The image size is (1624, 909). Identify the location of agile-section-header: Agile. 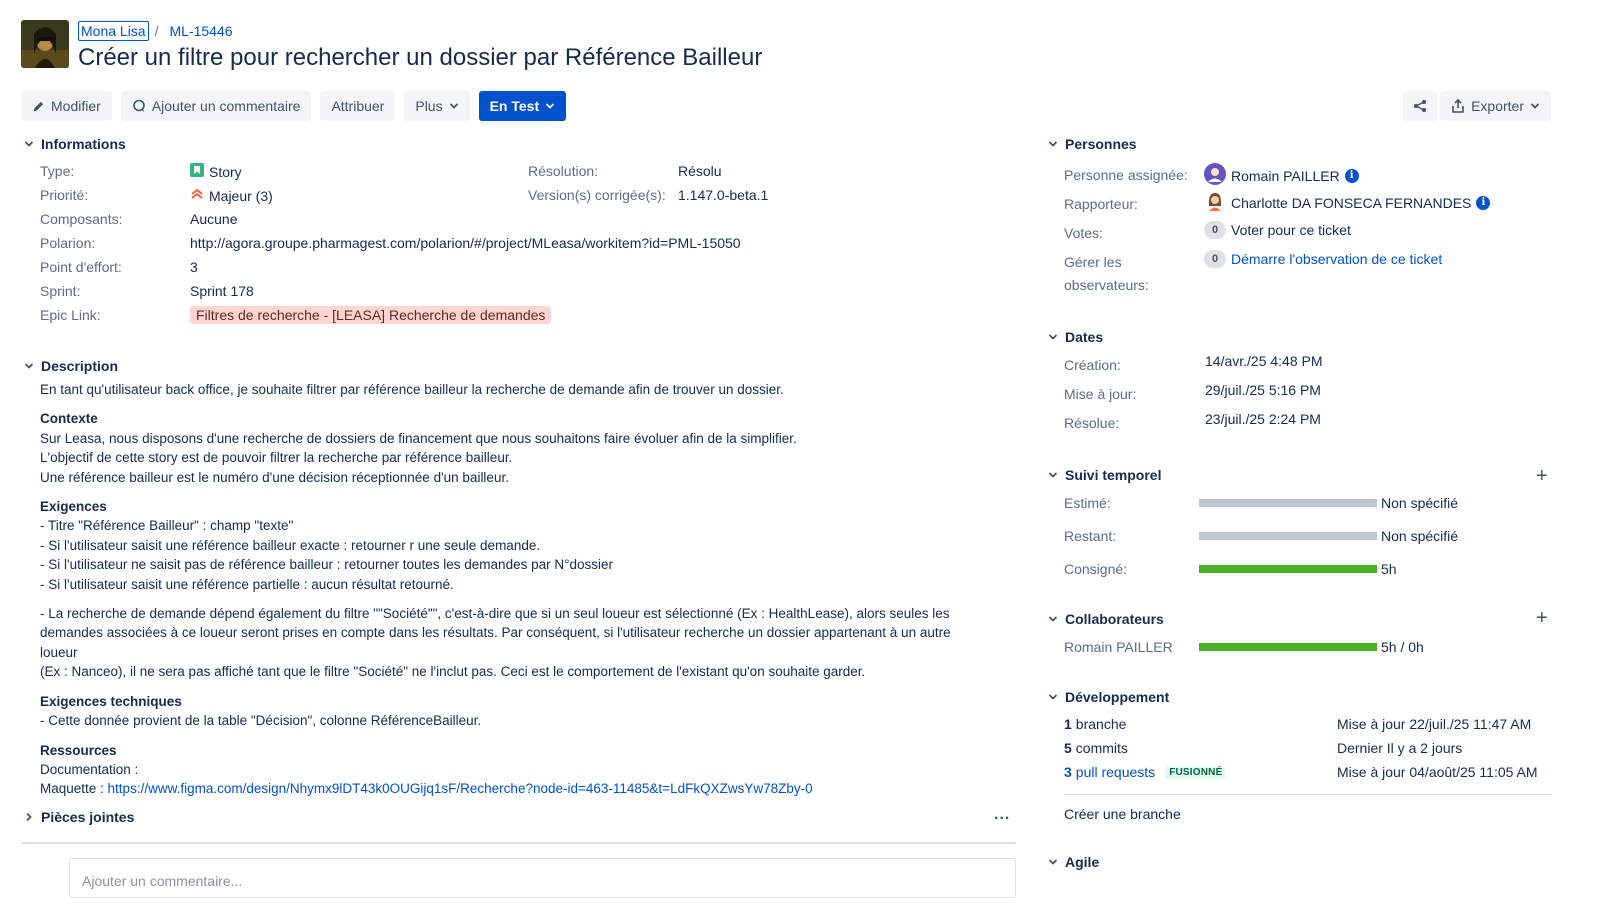
(1072, 862).